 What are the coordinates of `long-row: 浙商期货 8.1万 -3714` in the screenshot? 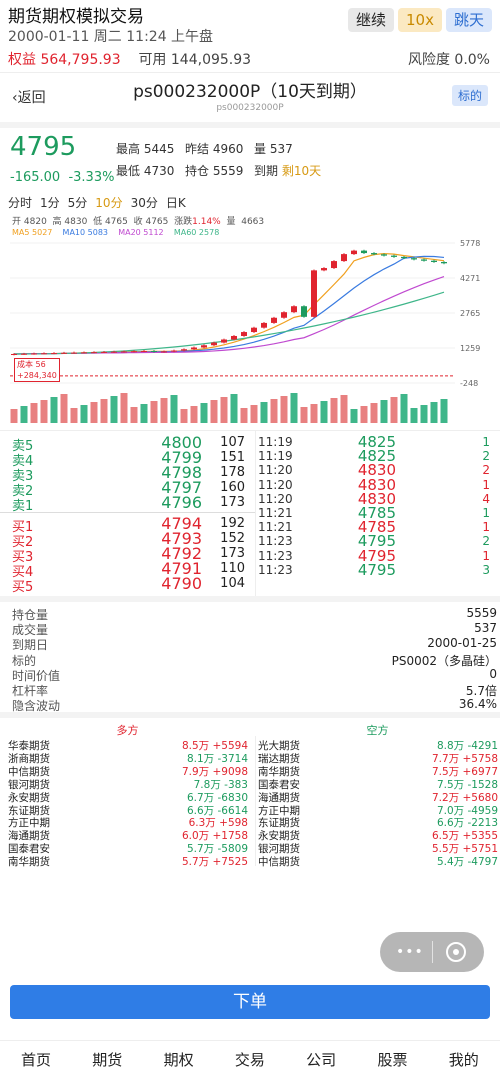 It's located at (128, 758).